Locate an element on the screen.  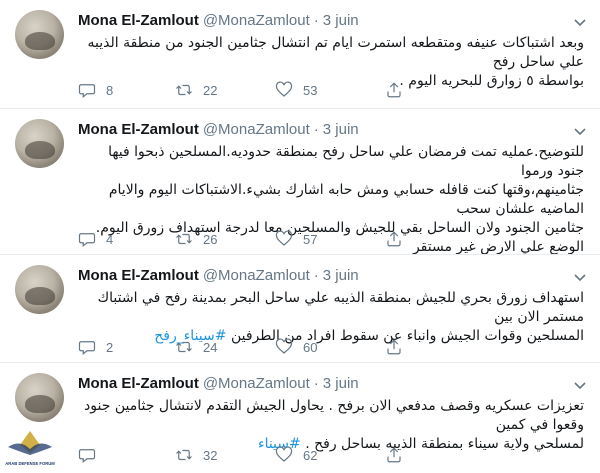
retweet-button: 32 is located at coordinates (196, 455).